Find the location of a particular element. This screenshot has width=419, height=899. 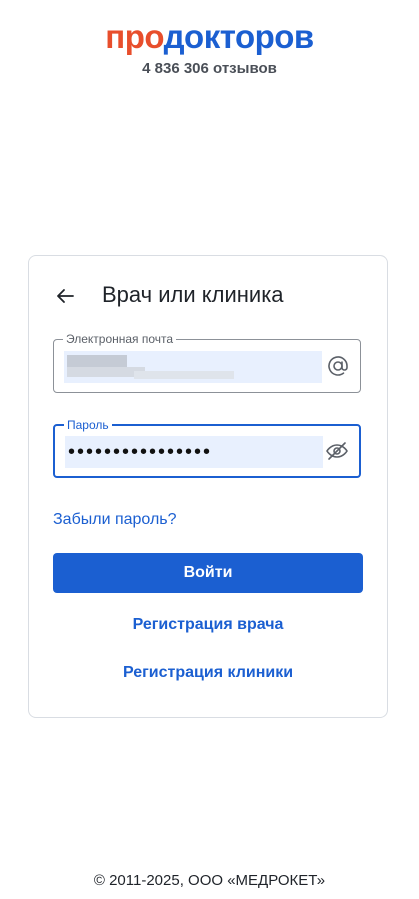

at-sign-icon is located at coordinates (338, 366).